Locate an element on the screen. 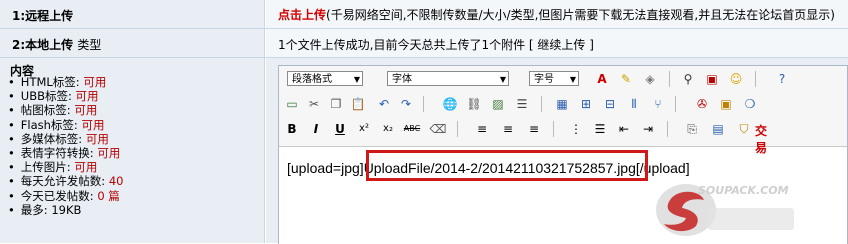 The width and height of the screenshot is (848, 244). subscript-icon: x₂ is located at coordinates (388, 129).